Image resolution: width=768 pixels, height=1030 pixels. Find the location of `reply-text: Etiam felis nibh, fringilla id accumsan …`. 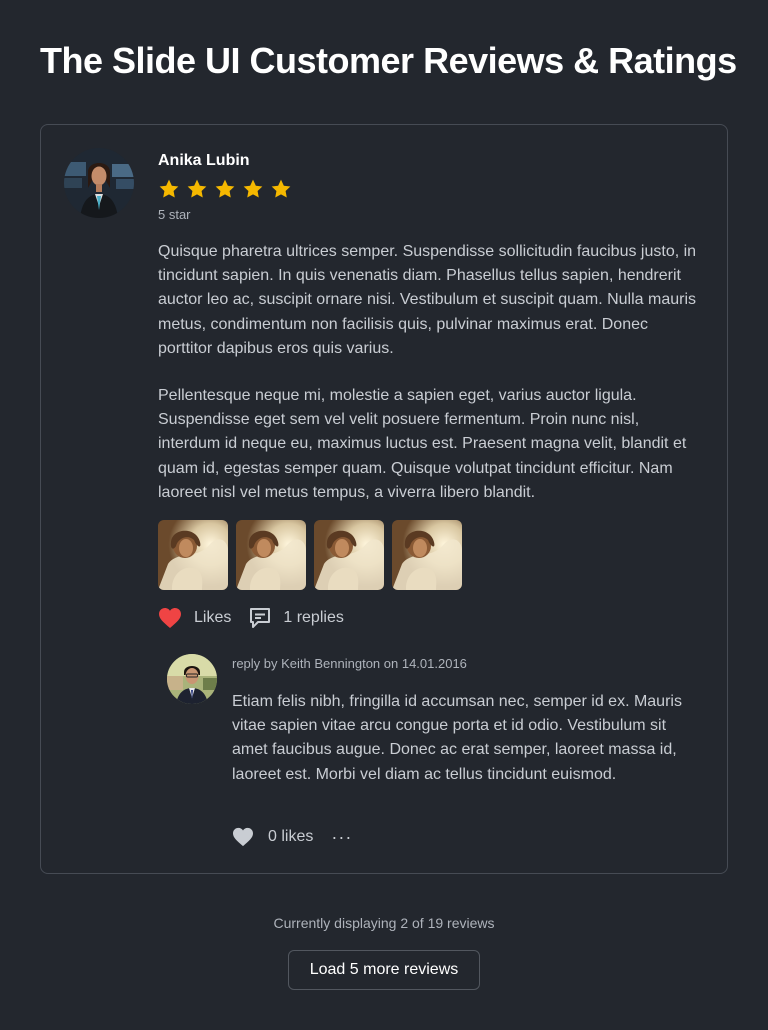

reply-text: Etiam felis nibh, fringilla id accumsan … is located at coordinates (457, 738).